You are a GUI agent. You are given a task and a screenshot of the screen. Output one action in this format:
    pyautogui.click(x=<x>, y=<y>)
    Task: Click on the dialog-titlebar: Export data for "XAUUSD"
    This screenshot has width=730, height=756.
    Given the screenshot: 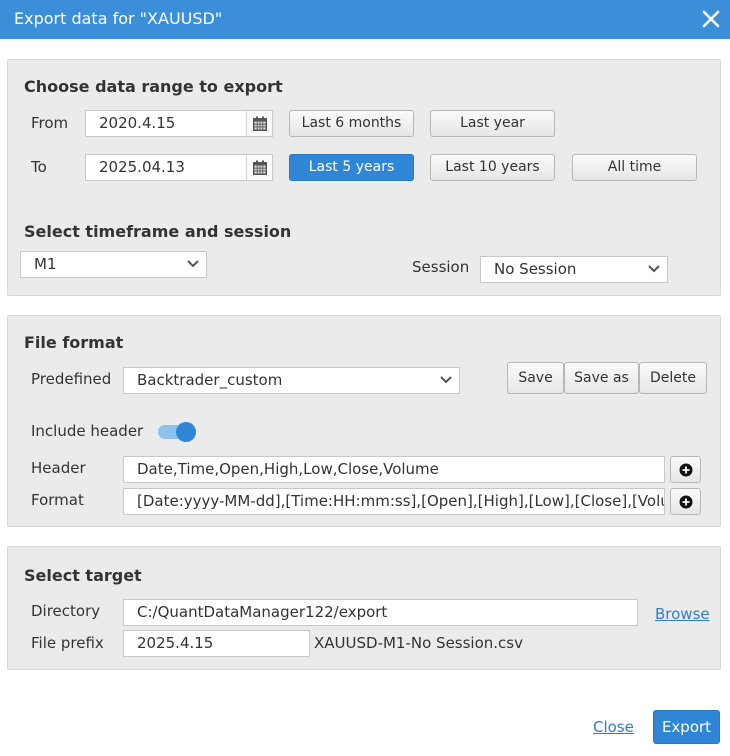 What is the action you would take?
    pyautogui.click(x=365, y=19)
    